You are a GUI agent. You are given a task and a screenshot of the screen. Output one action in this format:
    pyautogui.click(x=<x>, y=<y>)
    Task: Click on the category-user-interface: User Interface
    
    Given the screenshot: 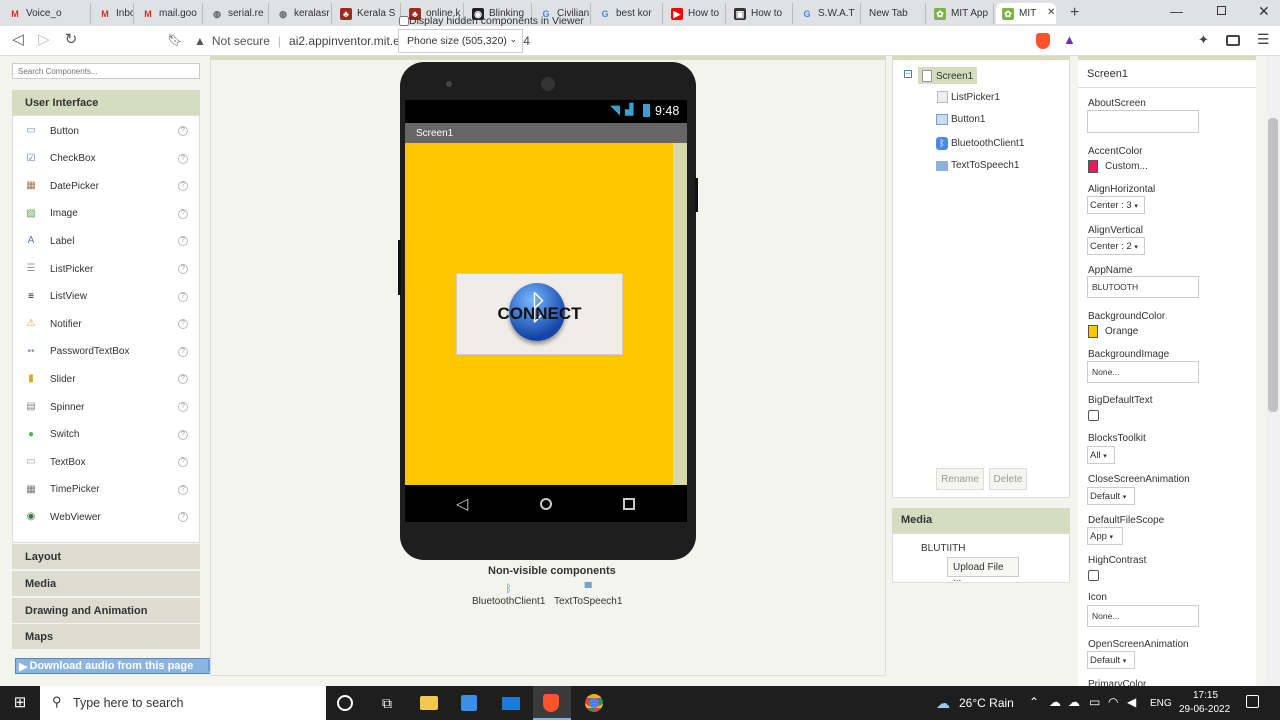 What is the action you would take?
    pyautogui.click(x=106, y=102)
    